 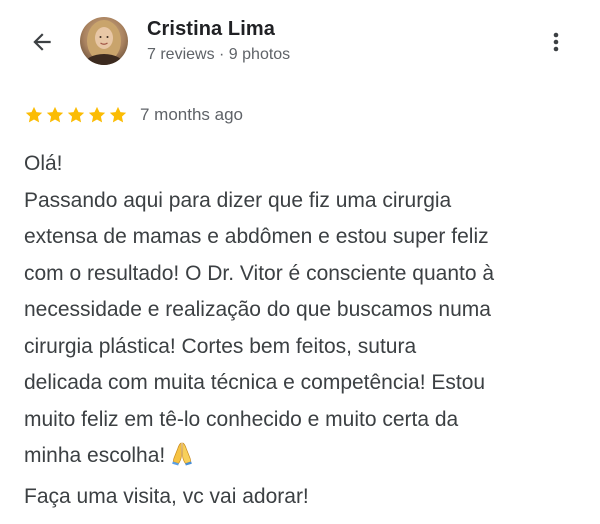 I want to click on back-button, so click(x=42, y=42).